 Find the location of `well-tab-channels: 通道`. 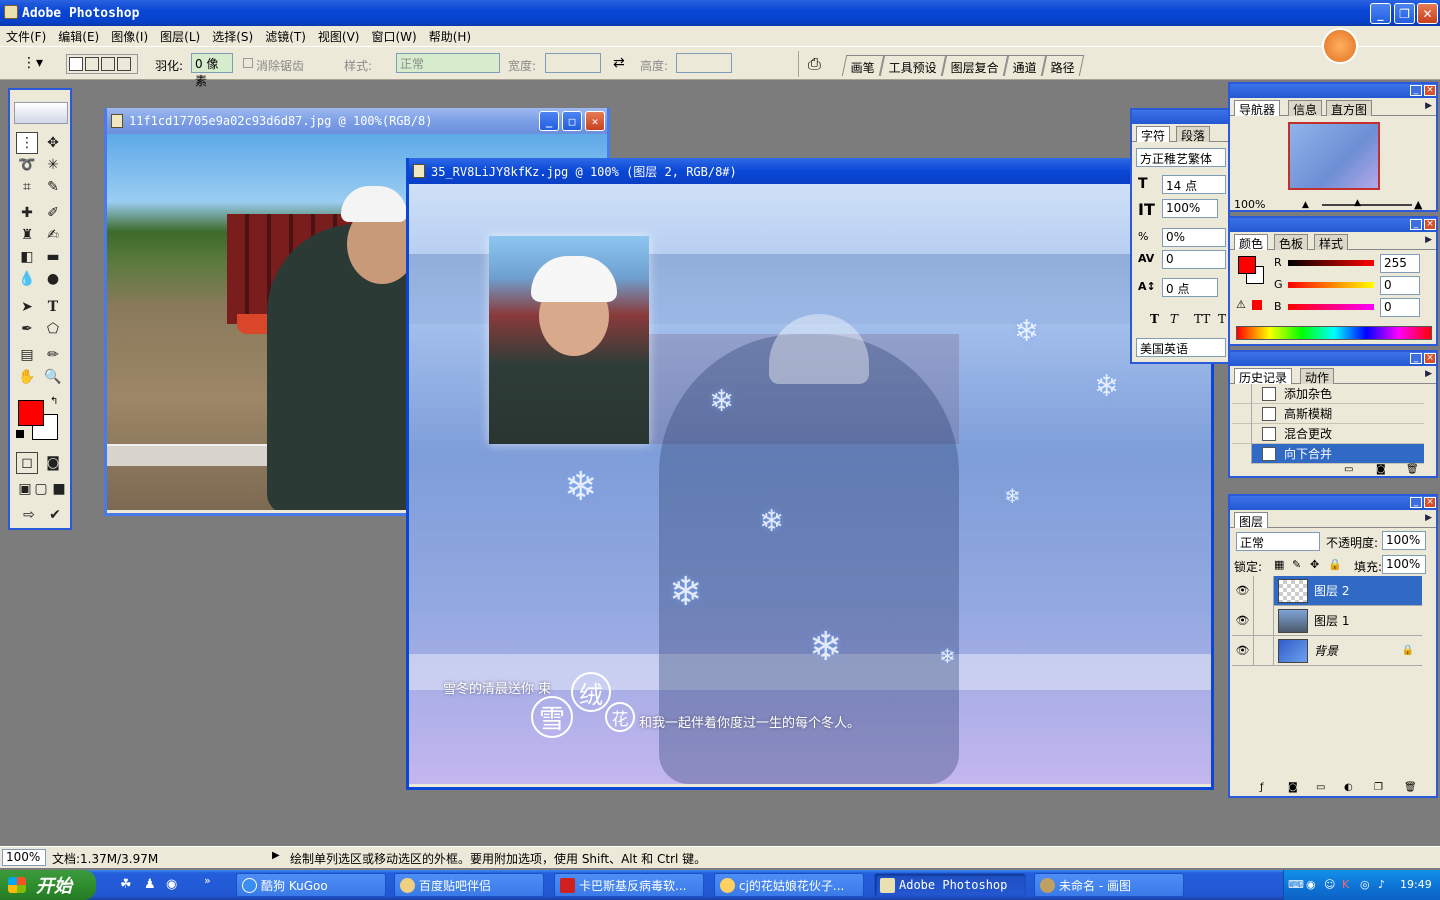

well-tab-channels: 通道 is located at coordinates (1025, 65).